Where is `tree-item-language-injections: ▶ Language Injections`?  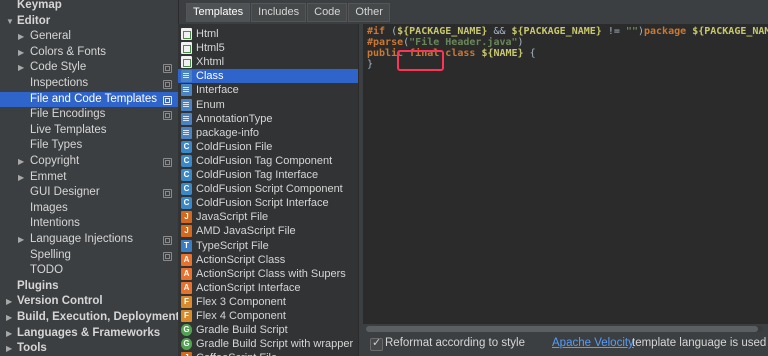
tree-item-language-injections: ▶ Language Injections is located at coordinates (89, 240).